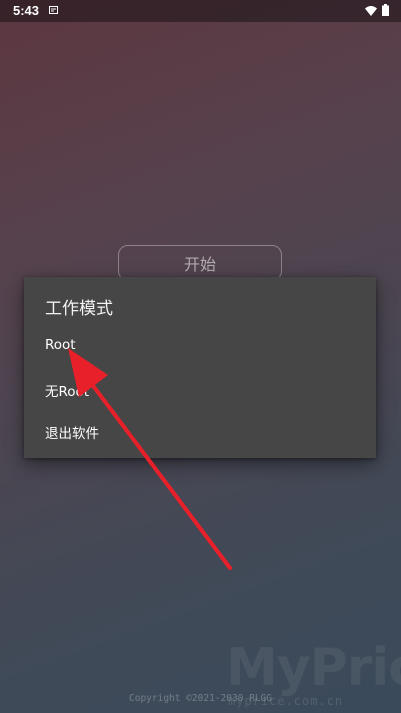 This screenshot has height=713, width=401. I want to click on copyright-text: Copyright ©2021-2030 RLGG, so click(200, 698).